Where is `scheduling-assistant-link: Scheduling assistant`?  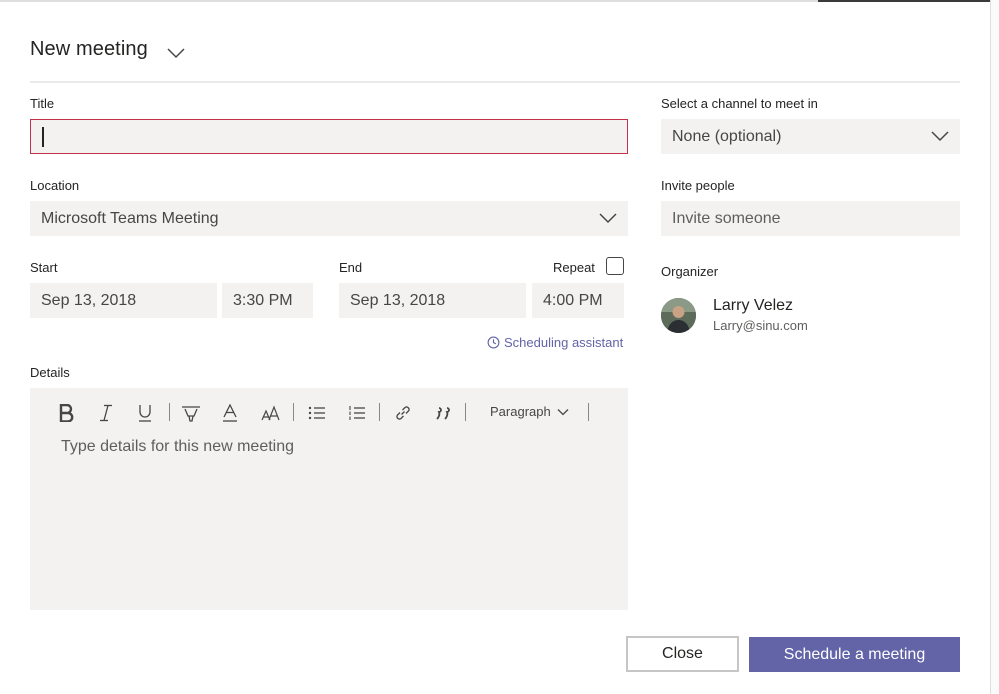
scheduling-assistant-link: Scheduling assistant is located at coordinates (555, 342).